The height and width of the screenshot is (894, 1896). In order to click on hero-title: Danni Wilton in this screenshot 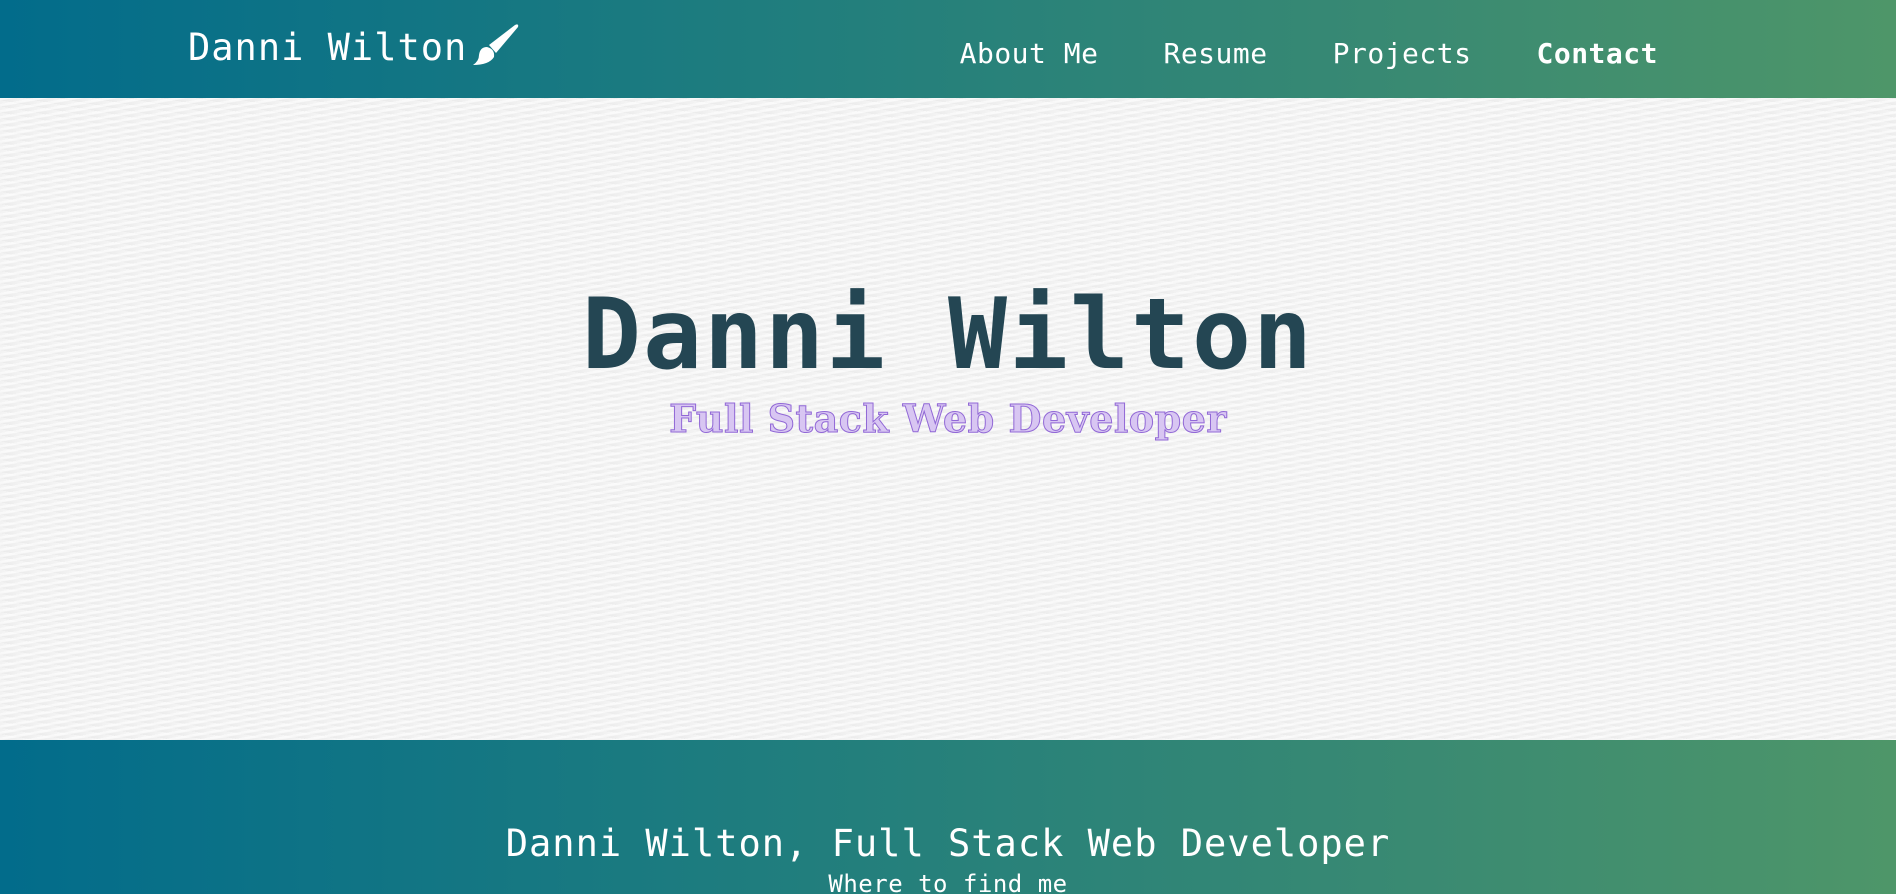, I will do `click(947, 335)`.